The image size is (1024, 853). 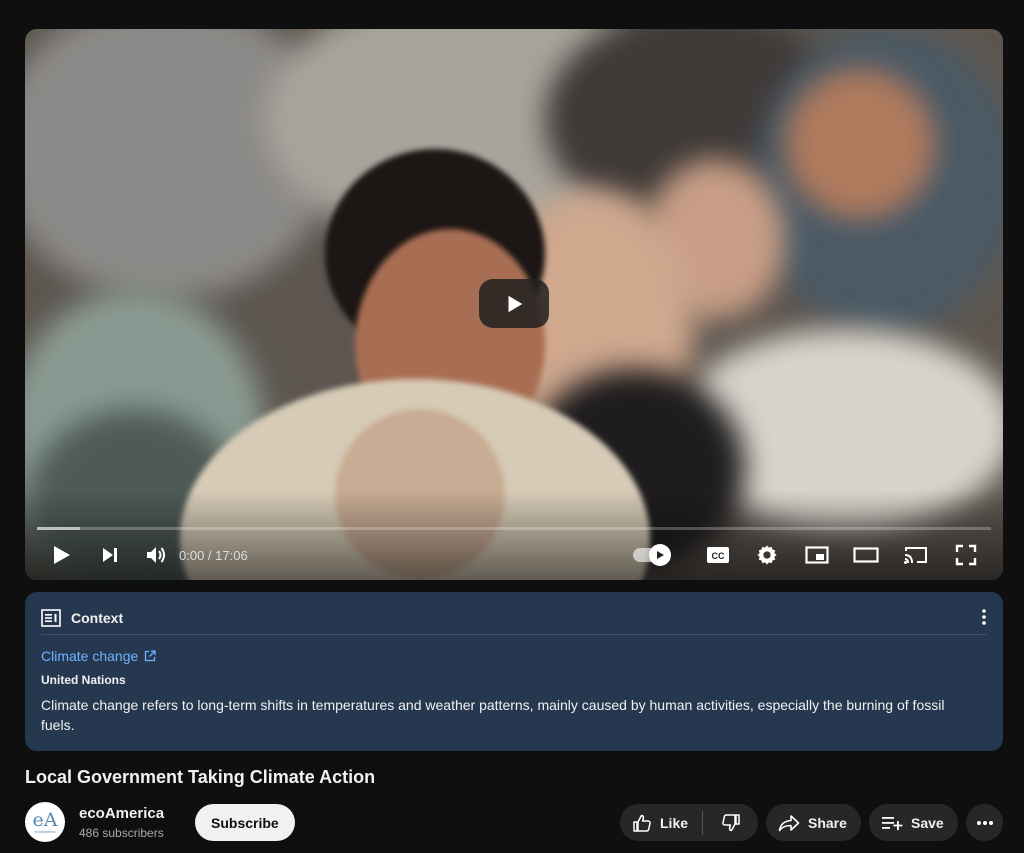 I want to click on more-vertical-icon, so click(x=984, y=617).